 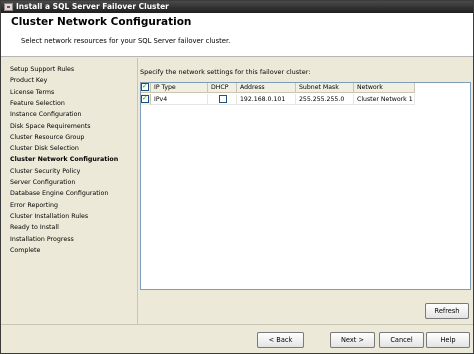 I want to click on nav-step-disk-space-requirements: Disk Space Requirements, so click(x=50, y=126).